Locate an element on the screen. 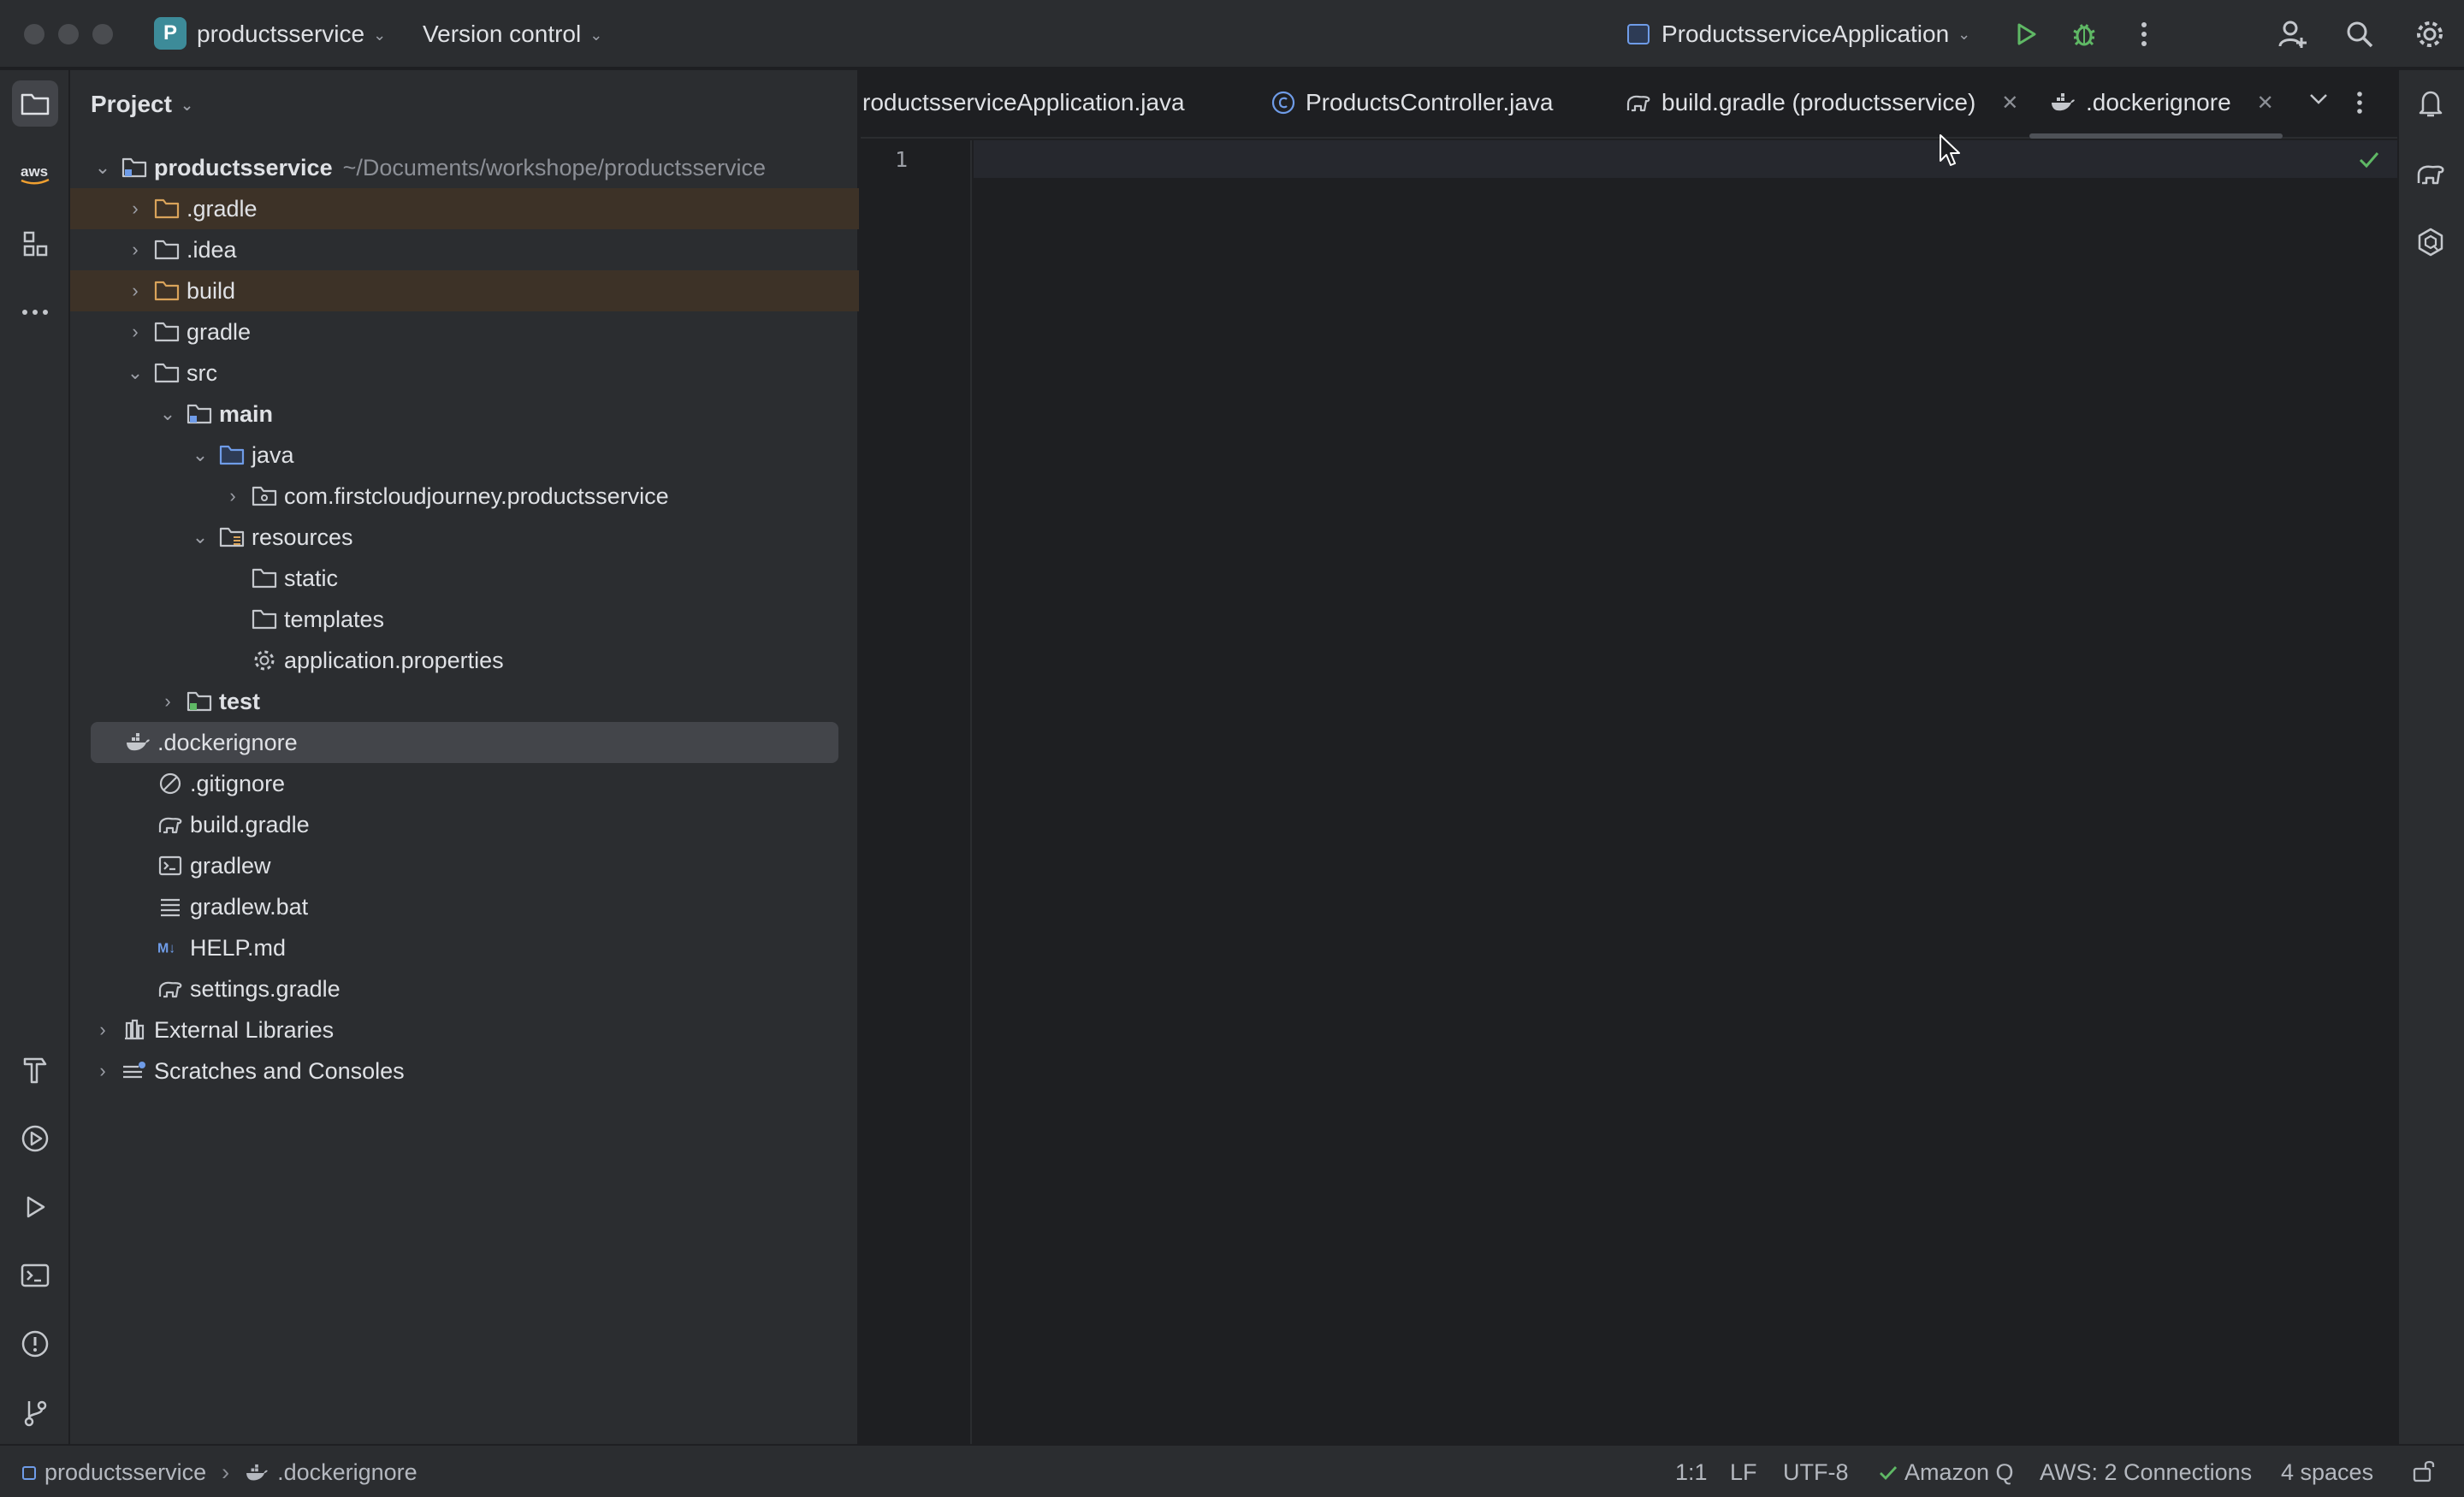 The width and height of the screenshot is (2464, 1497). no-problems-check-icon is located at coordinates (2369, 160).